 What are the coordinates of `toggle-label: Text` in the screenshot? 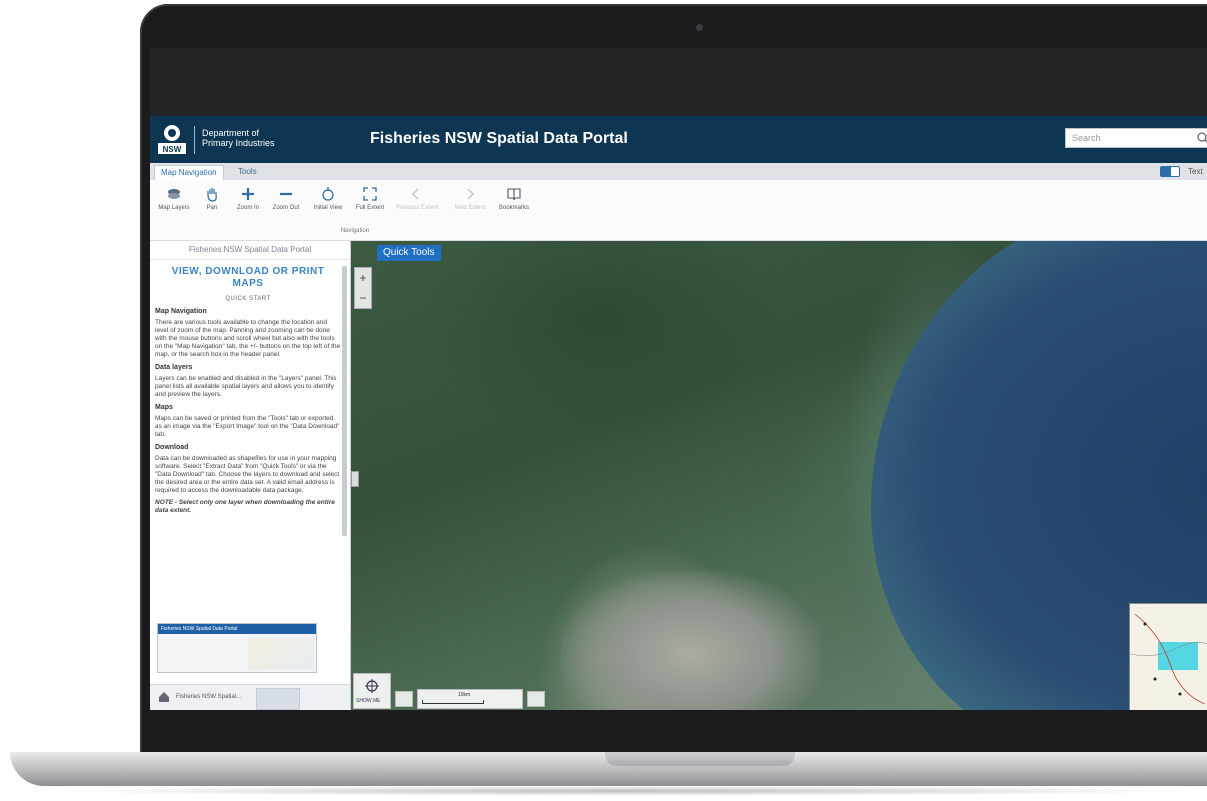 It's located at (1195, 171).